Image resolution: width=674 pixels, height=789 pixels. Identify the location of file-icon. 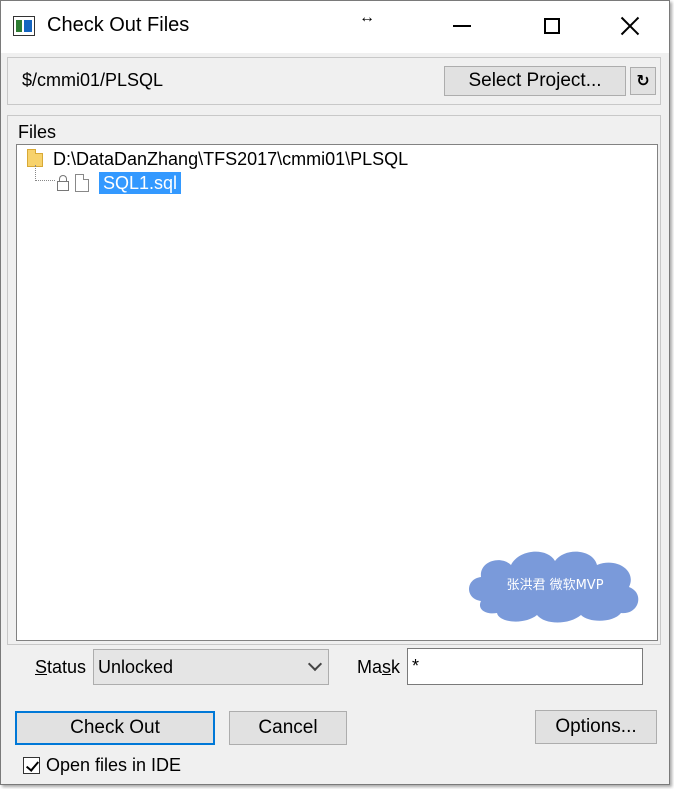
(82, 183).